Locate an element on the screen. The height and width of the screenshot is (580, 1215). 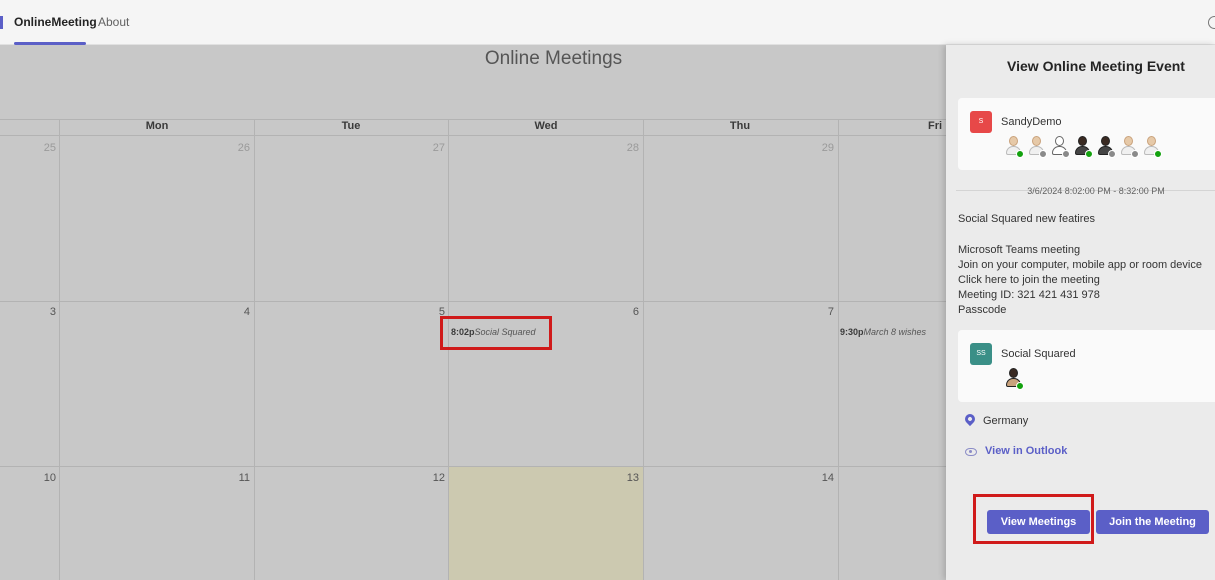
day-header-tue: Tue is located at coordinates (351, 126).